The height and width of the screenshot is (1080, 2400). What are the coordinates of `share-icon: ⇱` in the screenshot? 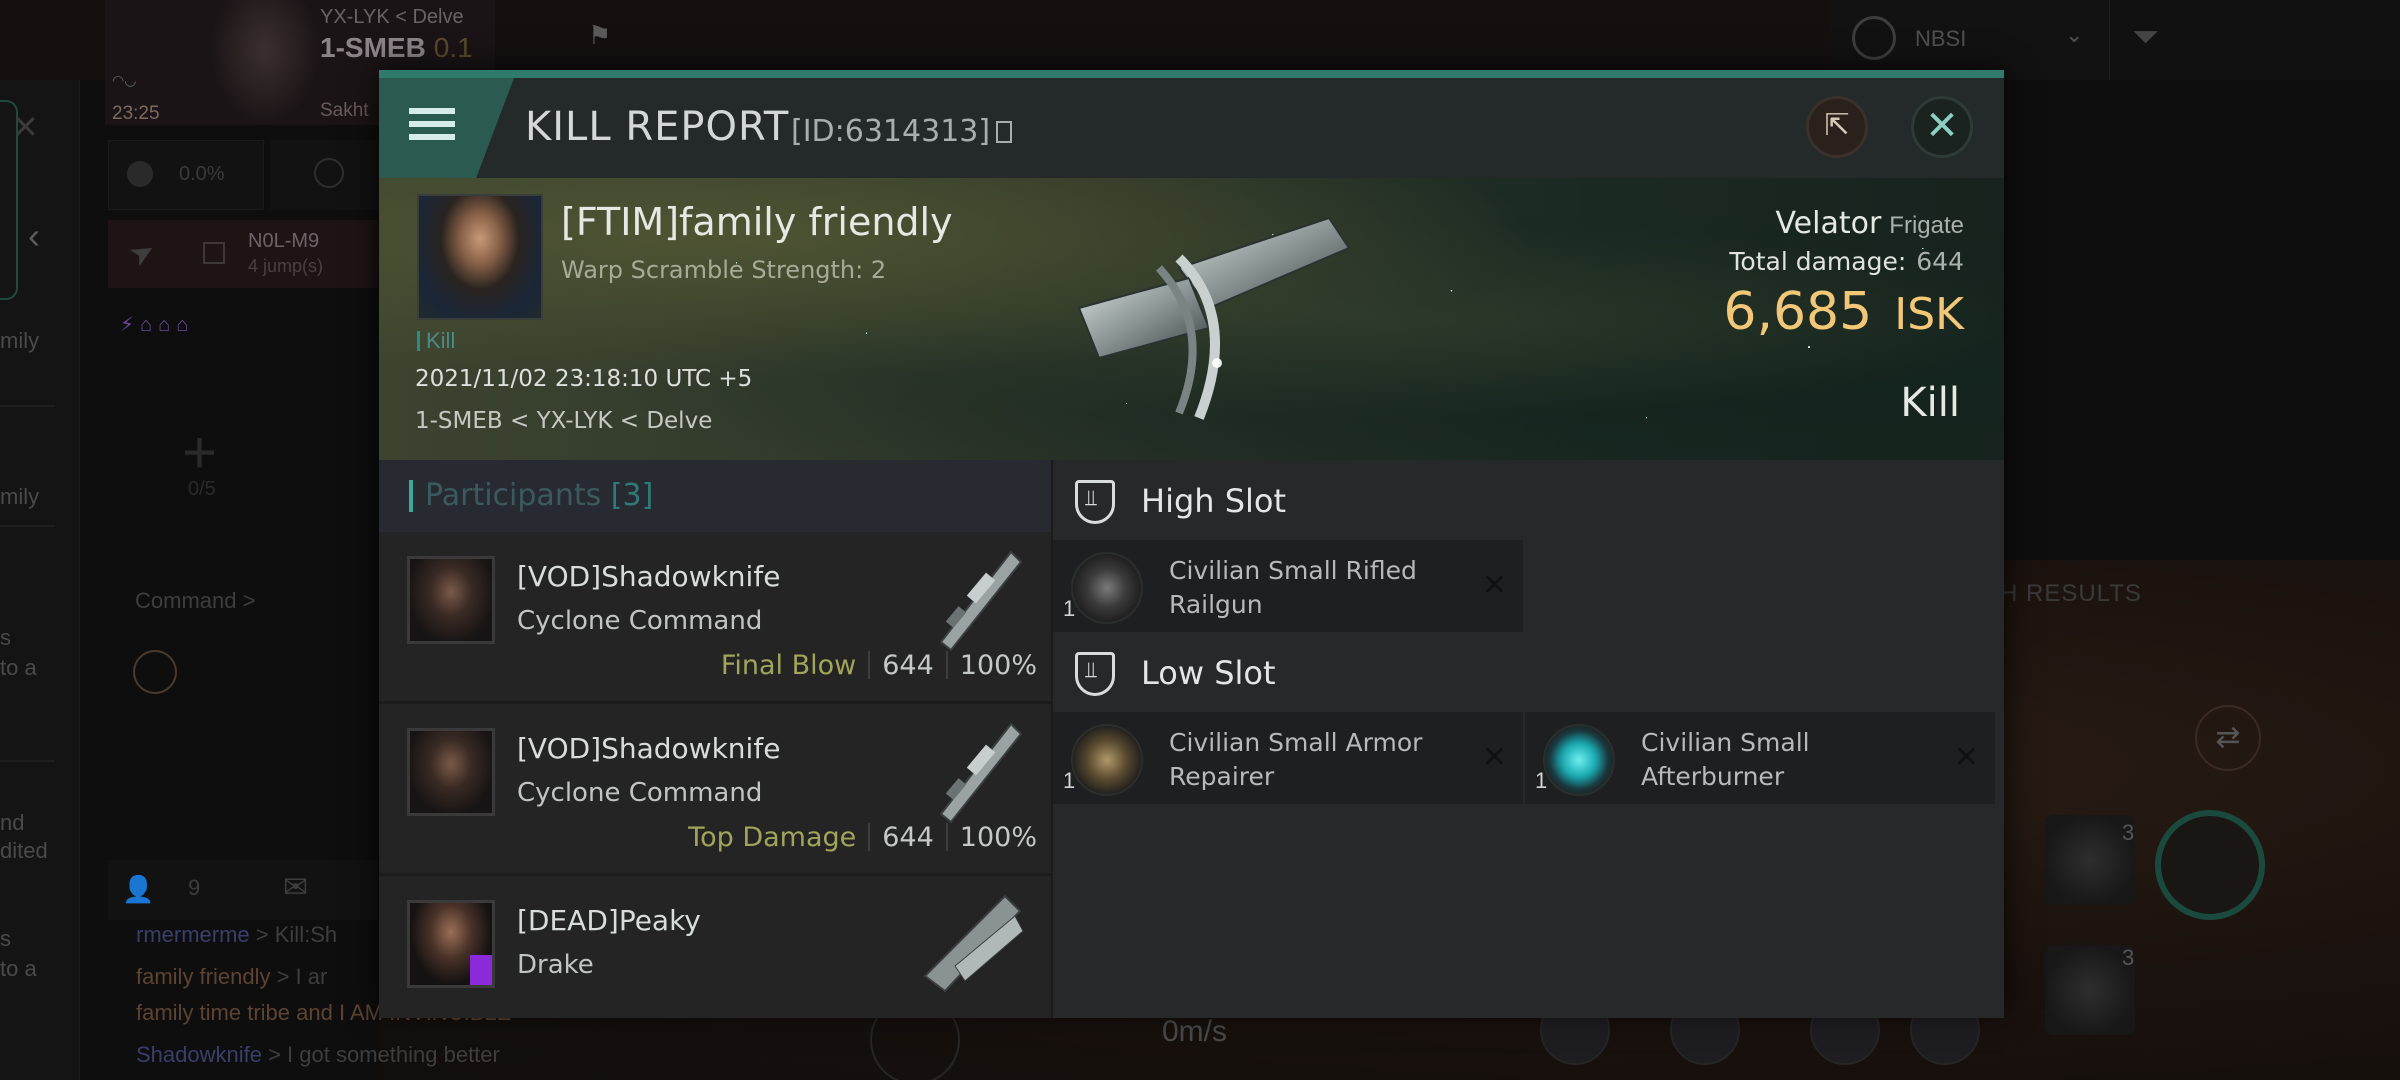 It's located at (1837, 125).